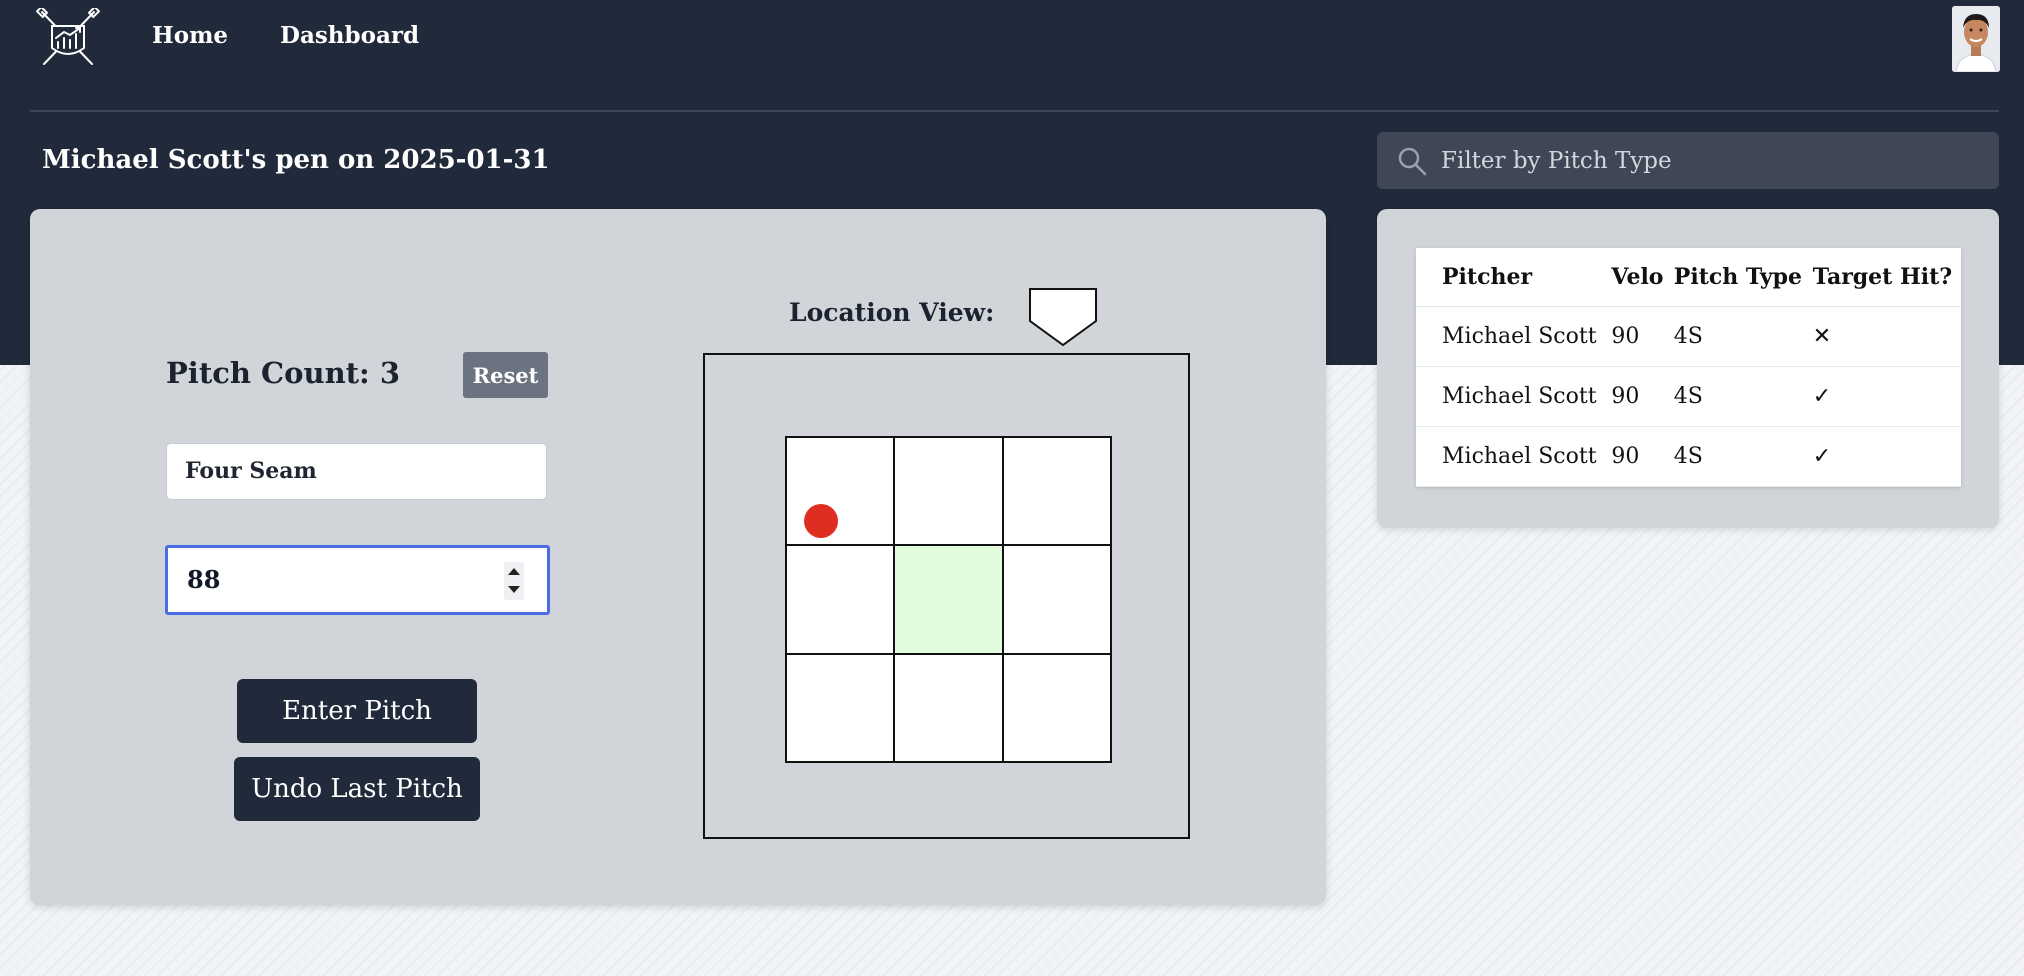 This screenshot has width=2024, height=976. What do you see at coordinates (821, 521) in the screenshot?
I see `pitch-location-marker` at bounding box center [821, 521].